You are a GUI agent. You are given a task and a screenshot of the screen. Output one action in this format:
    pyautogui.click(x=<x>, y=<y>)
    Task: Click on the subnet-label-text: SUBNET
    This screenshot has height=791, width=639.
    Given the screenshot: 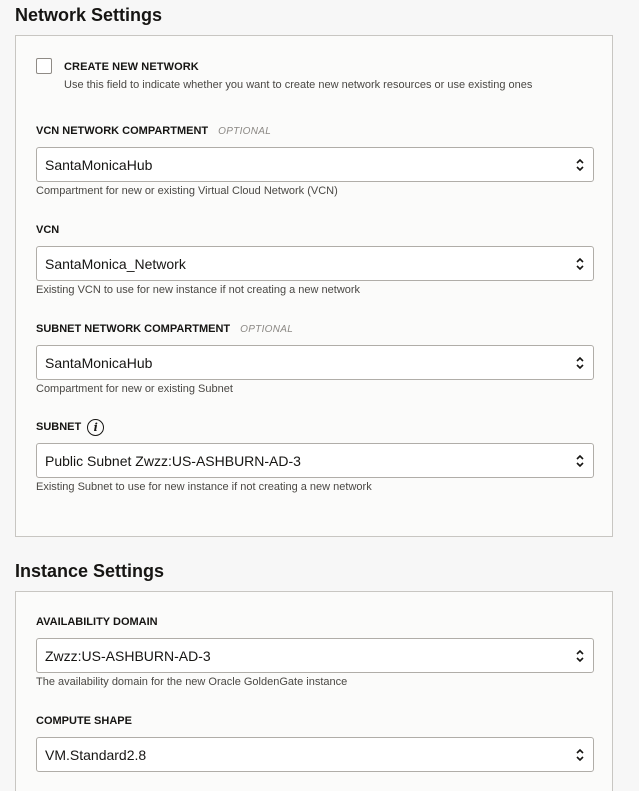 What is the action you would take?
    pyautogui.click(x=59, y=427)
    